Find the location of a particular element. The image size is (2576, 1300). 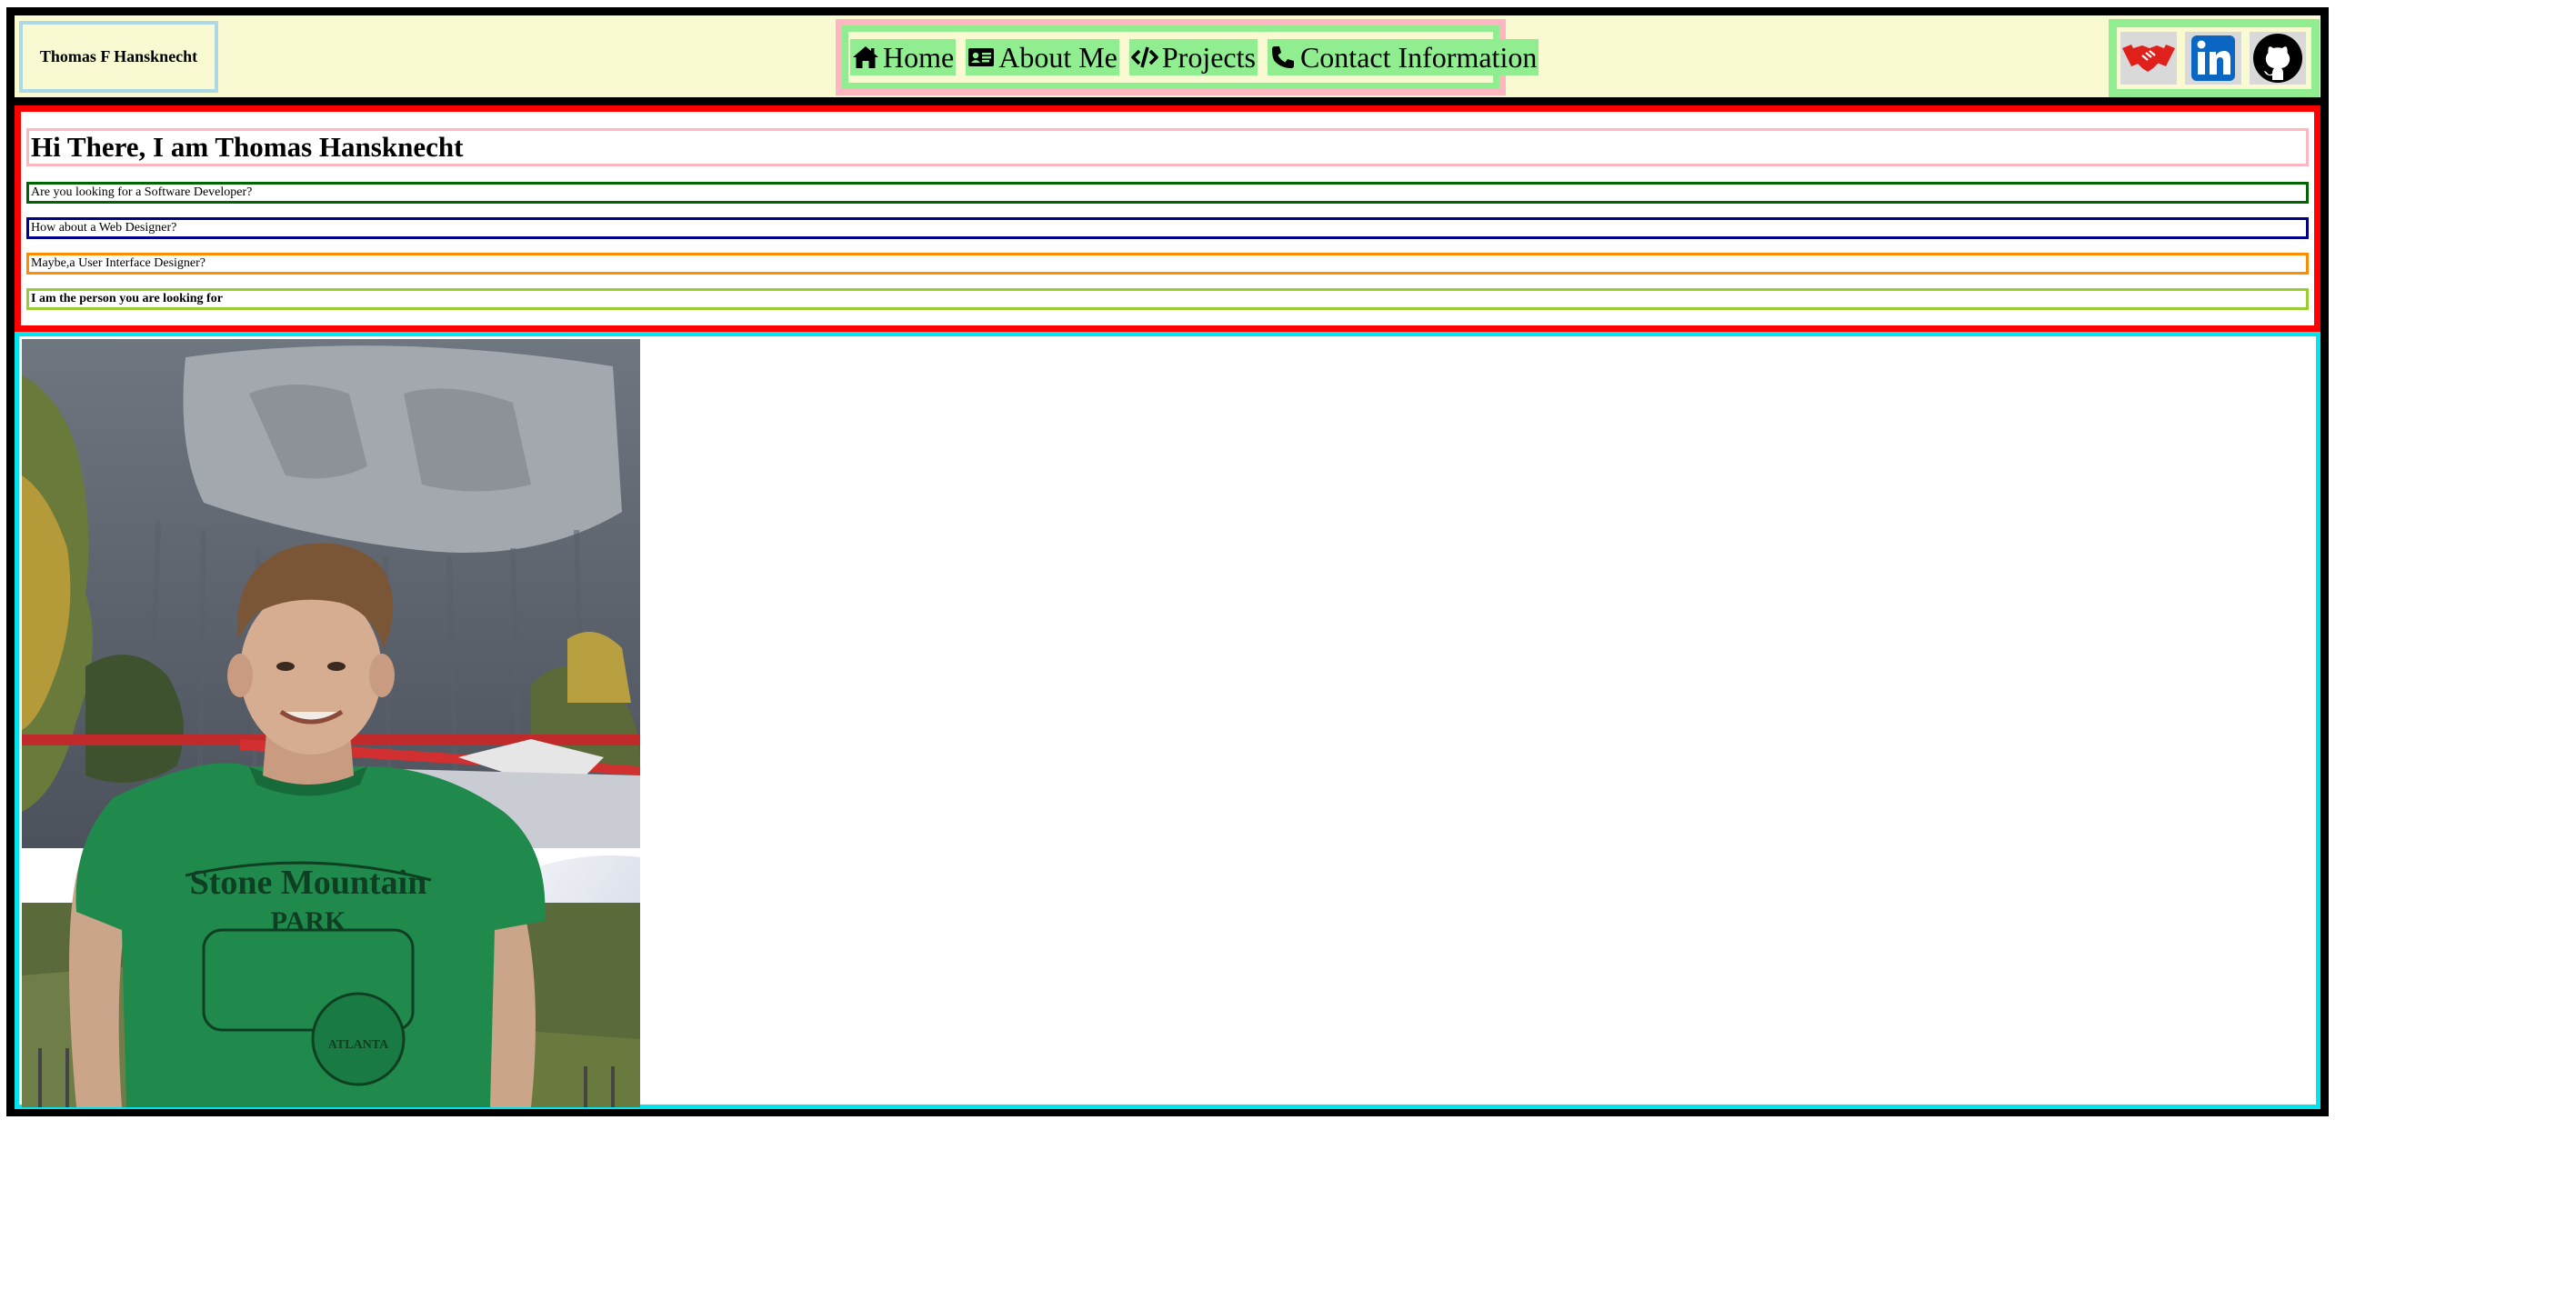

nav-contact-label: Contact Information is located at coordinates (1418, 57).